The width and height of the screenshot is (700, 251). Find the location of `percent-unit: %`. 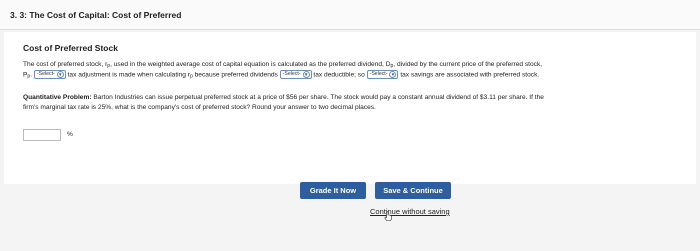

percent-unit: % is located at coordinates (70, 134).